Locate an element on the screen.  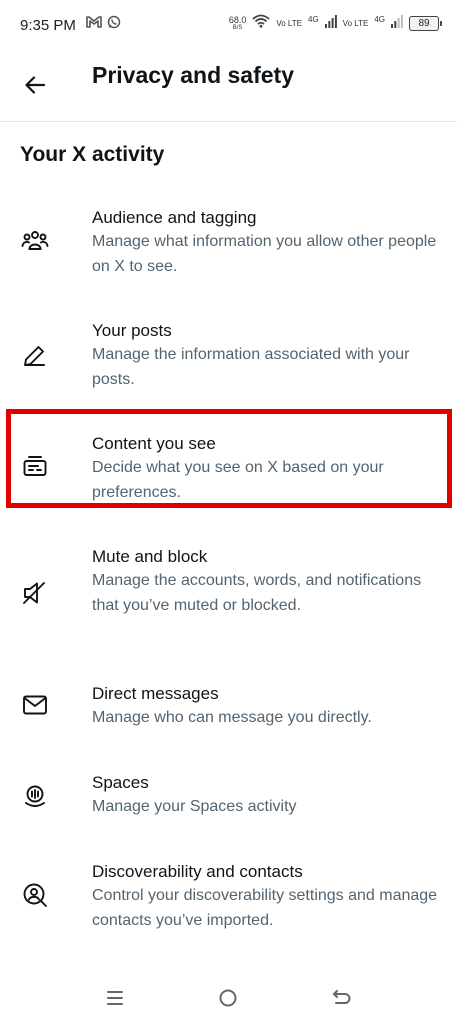
sim1-volte: Vo LTE is located at coordinates (289, 23).